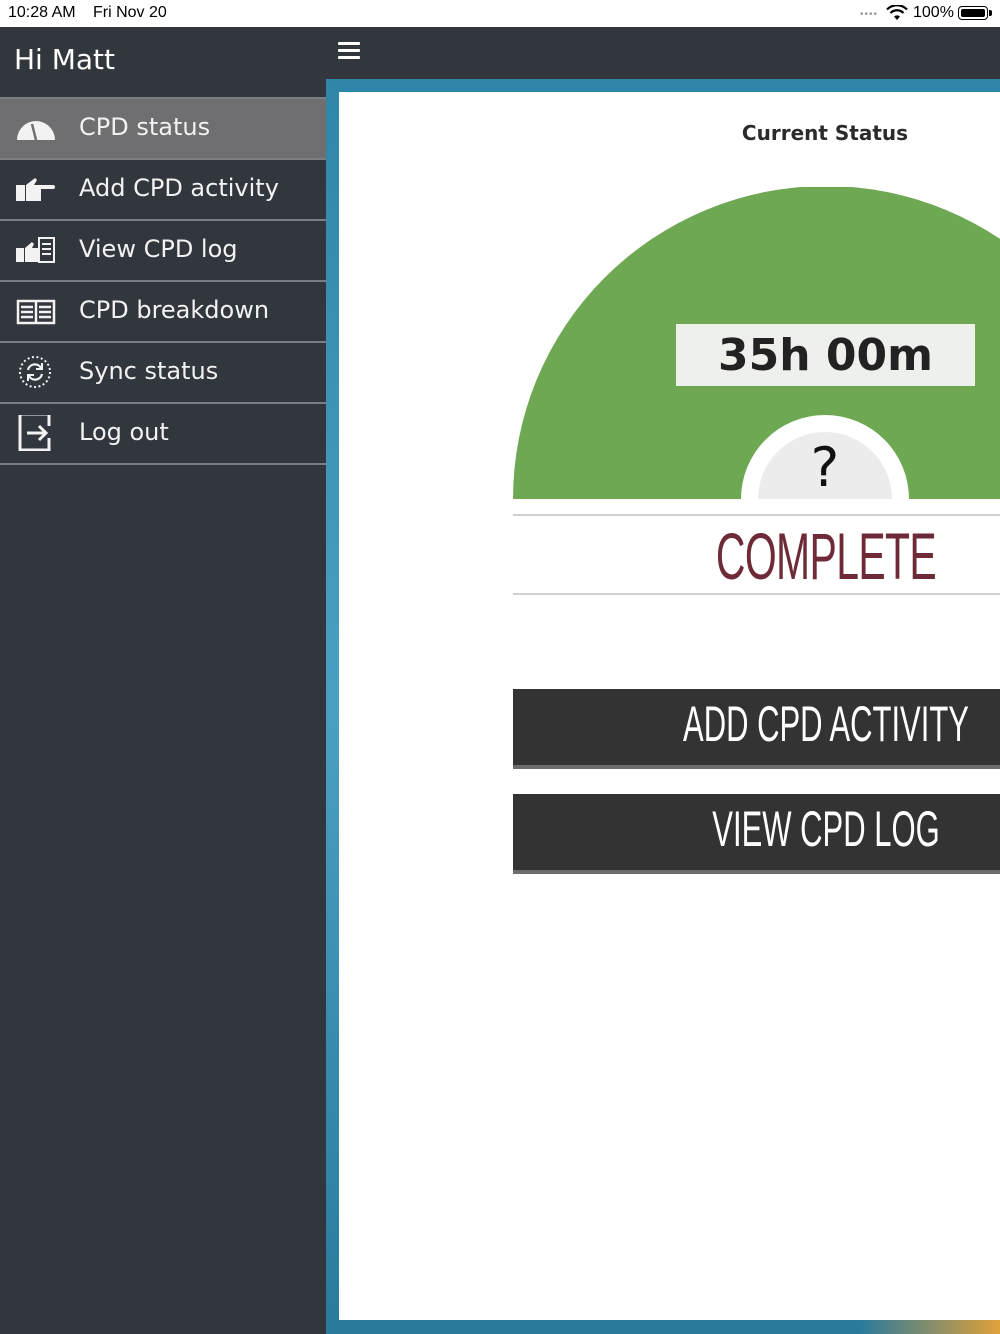  Describe the element at coordinates (145, 127) in the screenshot. I see `sidebar-item-label: CPD status` at that location.